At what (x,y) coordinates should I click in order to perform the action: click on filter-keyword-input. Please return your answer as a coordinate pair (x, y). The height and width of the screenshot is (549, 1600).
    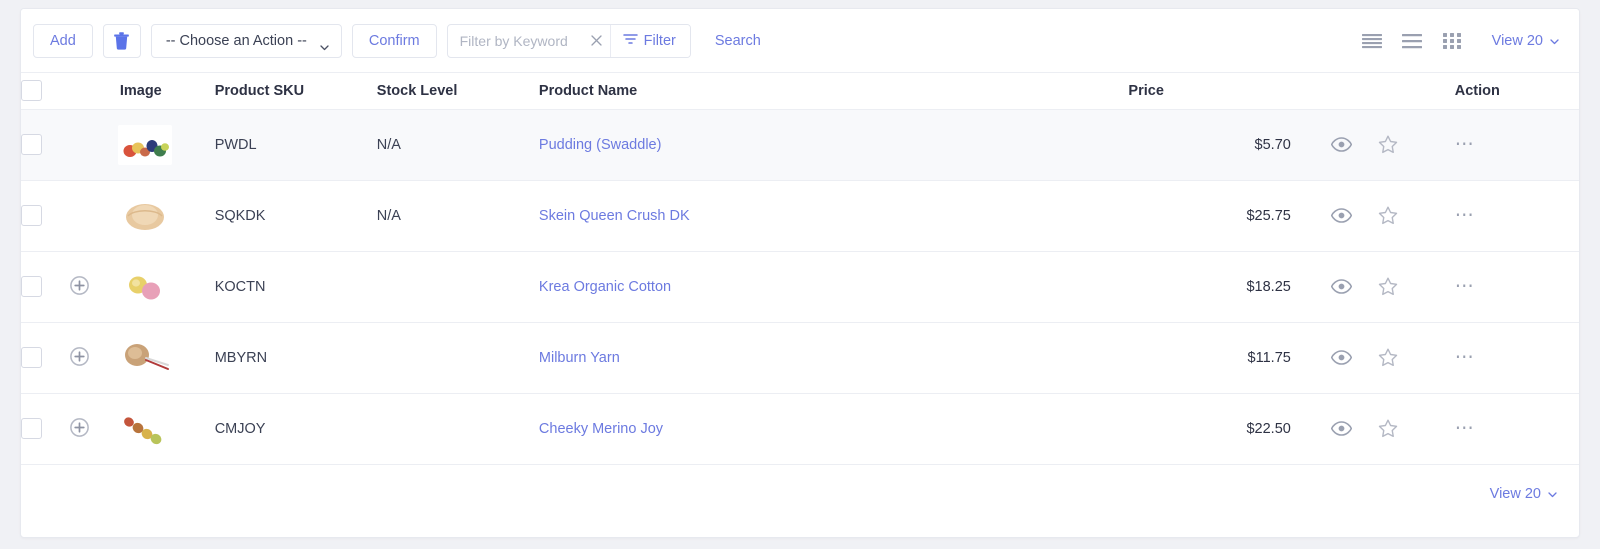
    Looking at the image, I should click on (515, 40).